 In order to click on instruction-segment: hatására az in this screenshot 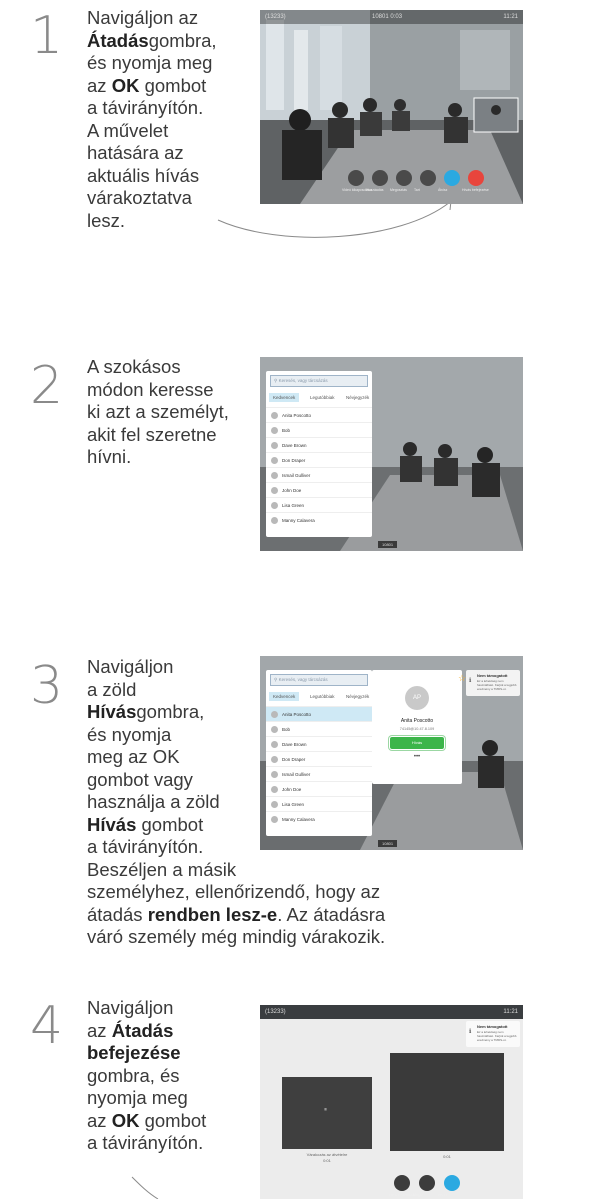, I will do `click(135, 152)`.